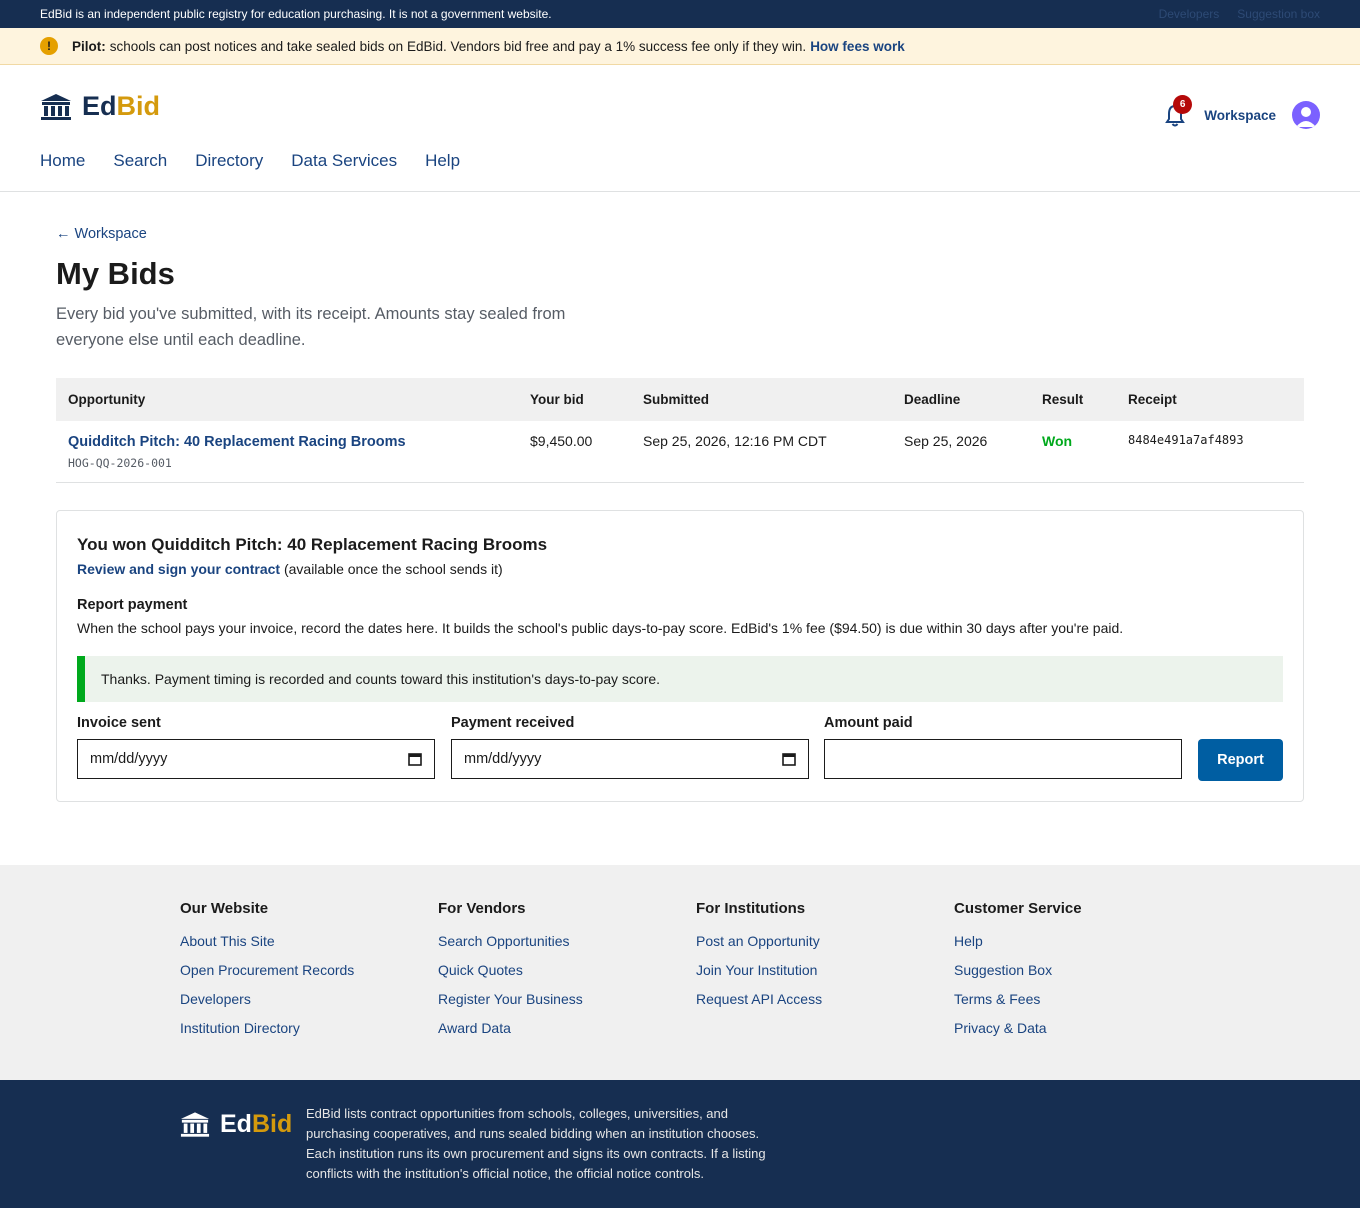 The width and height of the screenshot is (1360, 1208). Describe the element at coordinates (62, 161) in the screenshot. I see `nav-home: Home` at that location.